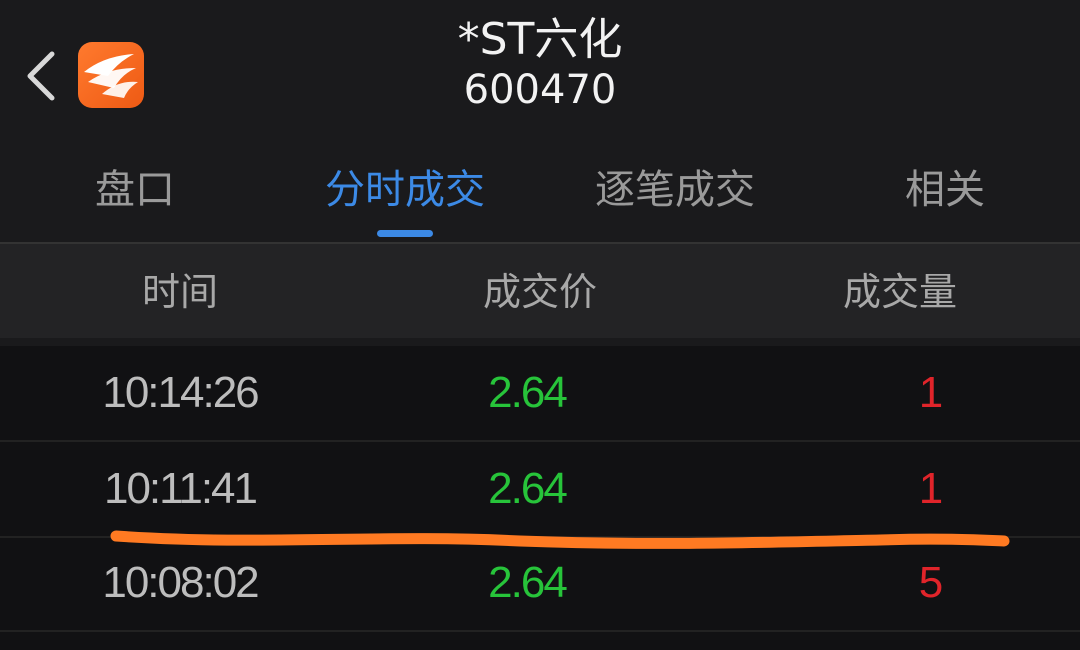 This screenshot has height=650, width=1080. I want to click on tab-order-book: 盘口, so click(135, 190).